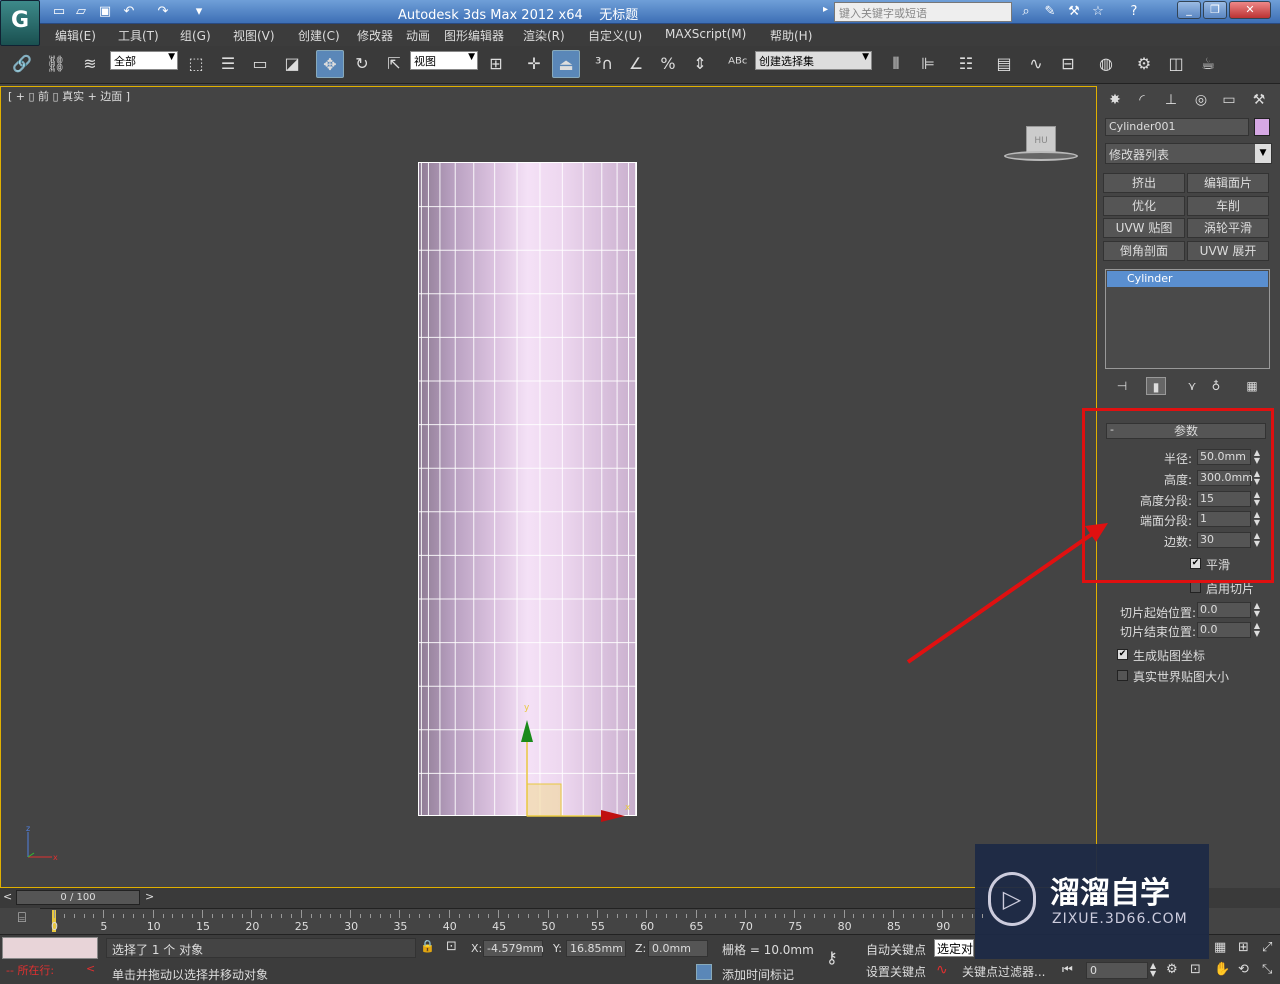  I want to click on slice-from-field: 0.0, so click(1224, 610).